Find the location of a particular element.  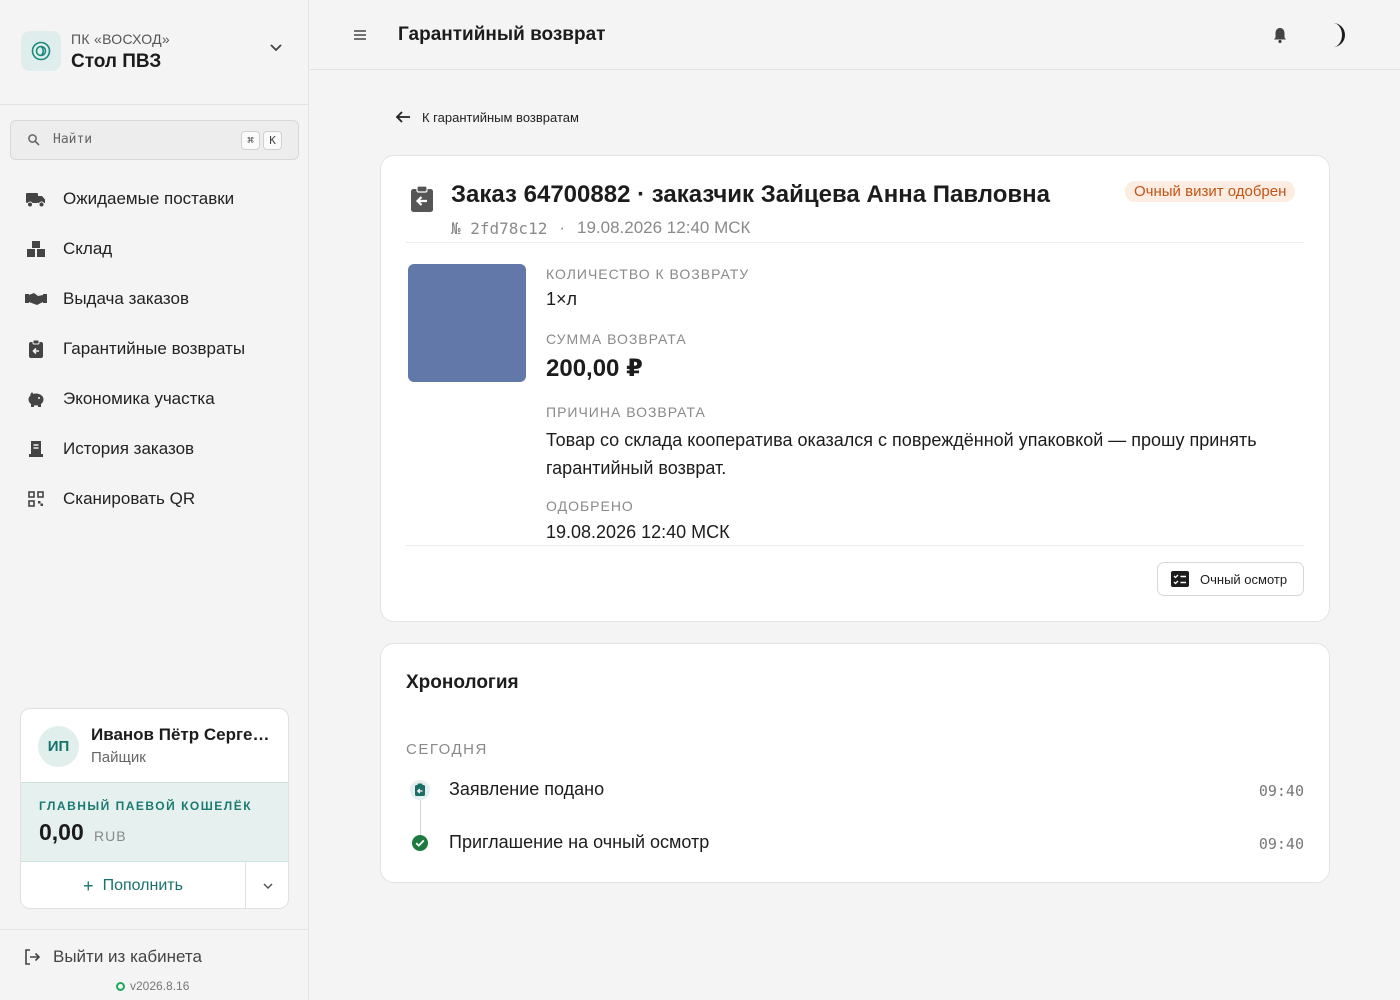

topup-button: + Пополнить is located at coordinates (133, 885).